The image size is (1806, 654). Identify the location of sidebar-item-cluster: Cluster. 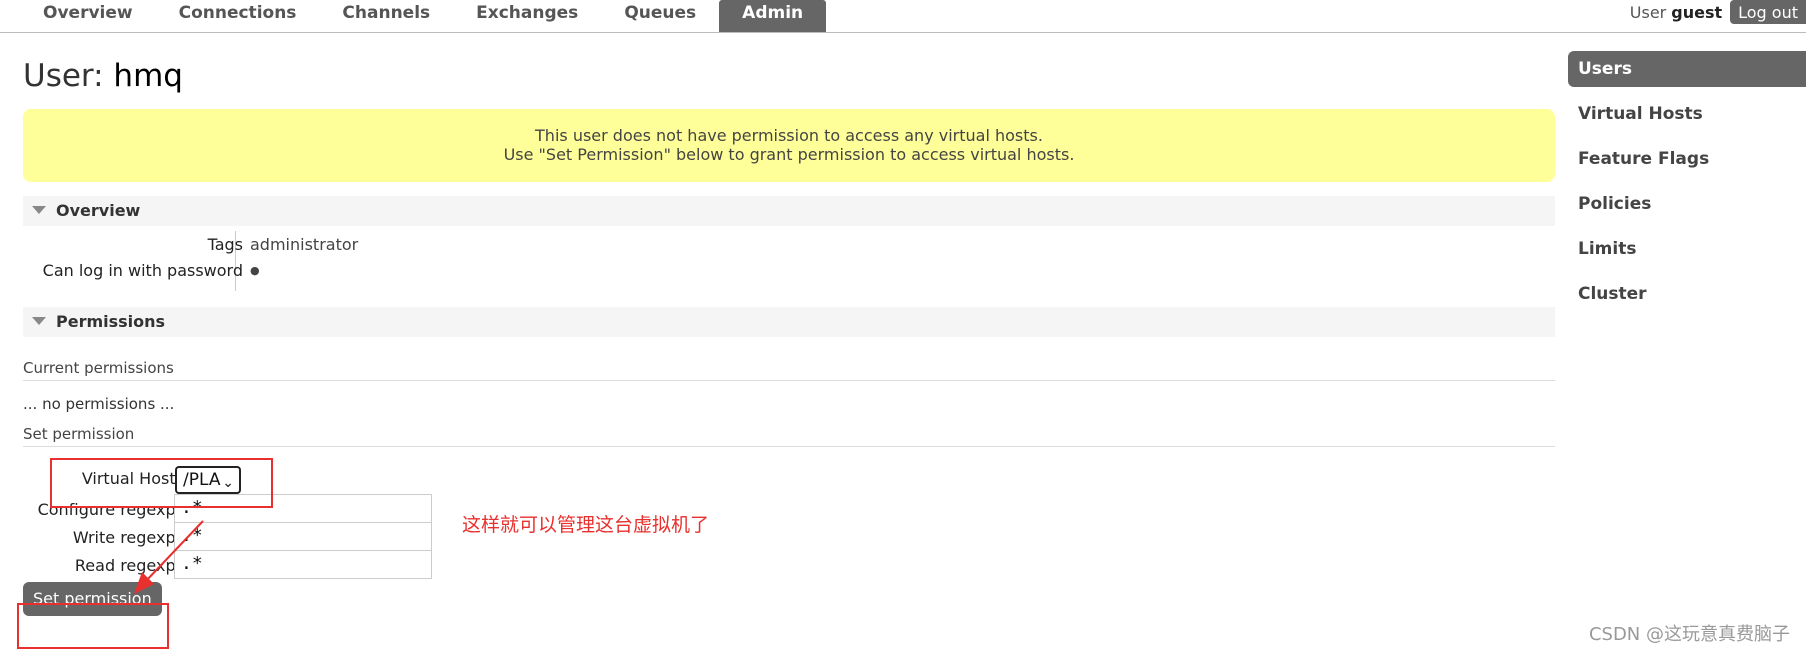
(1687, 294).